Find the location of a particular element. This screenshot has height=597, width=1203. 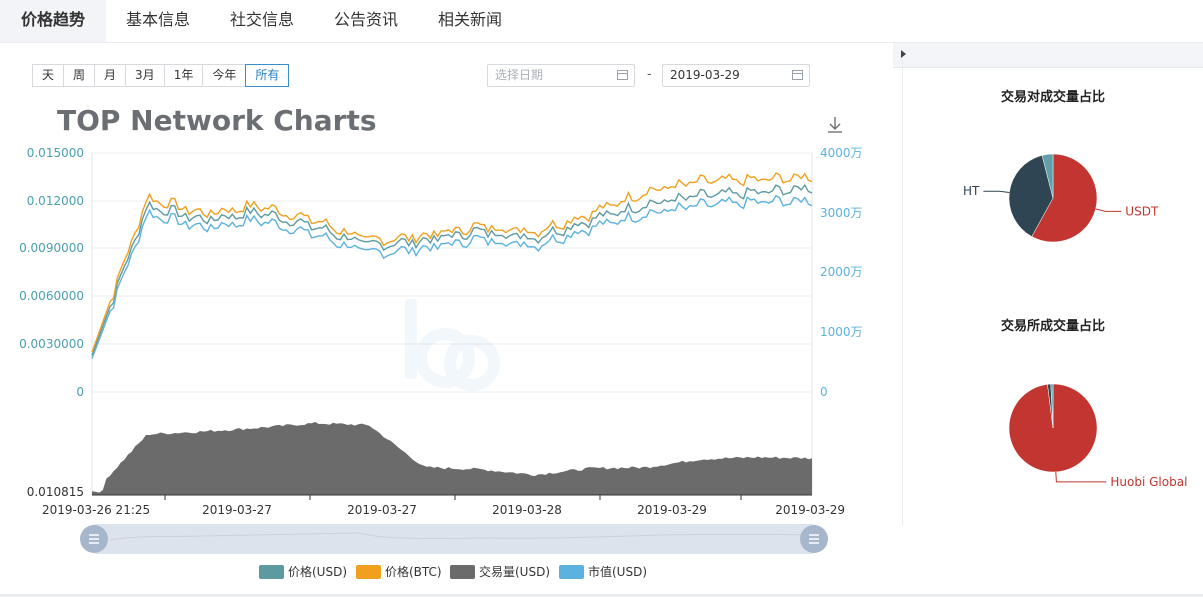

right-axis-tick: 4000万 is located at coordinates (841, 153).